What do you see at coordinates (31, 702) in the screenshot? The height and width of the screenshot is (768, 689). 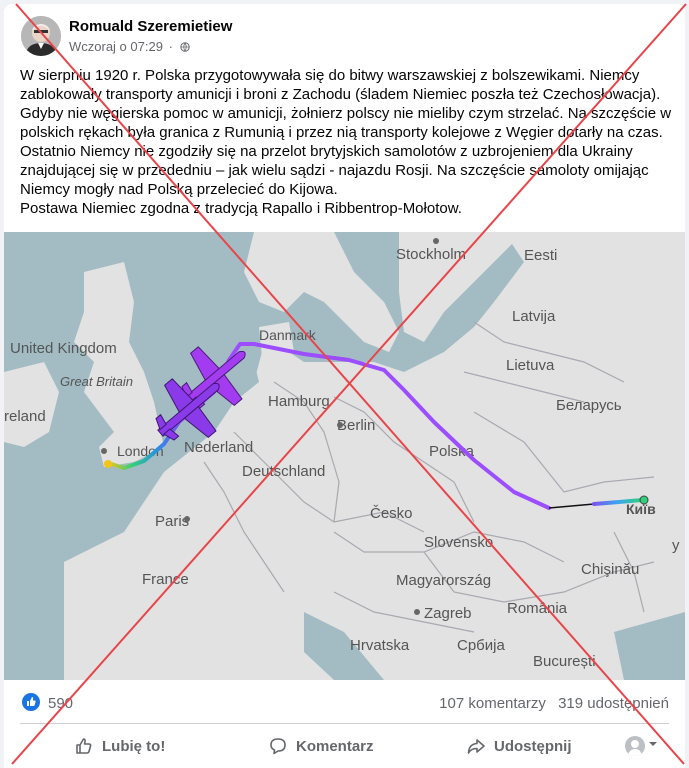 I see `thumbs-up-icon` at bounding box center [31, 702].